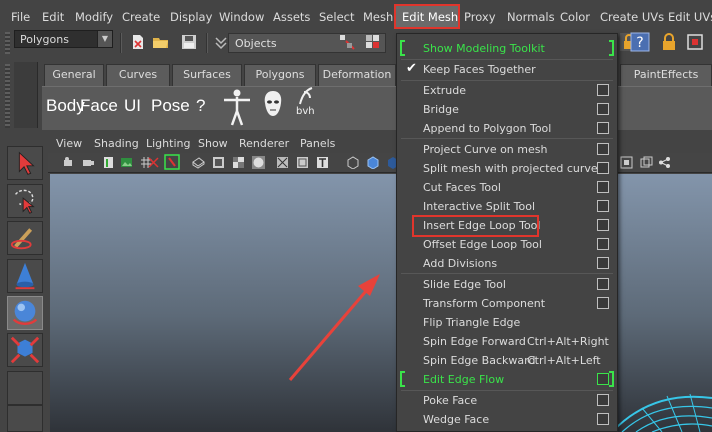 The width and height of the screenshot is (712, 432). Describe the element at coordinates (172, 162) in the screenshot. I see `resolution-gate-icon` at that location.